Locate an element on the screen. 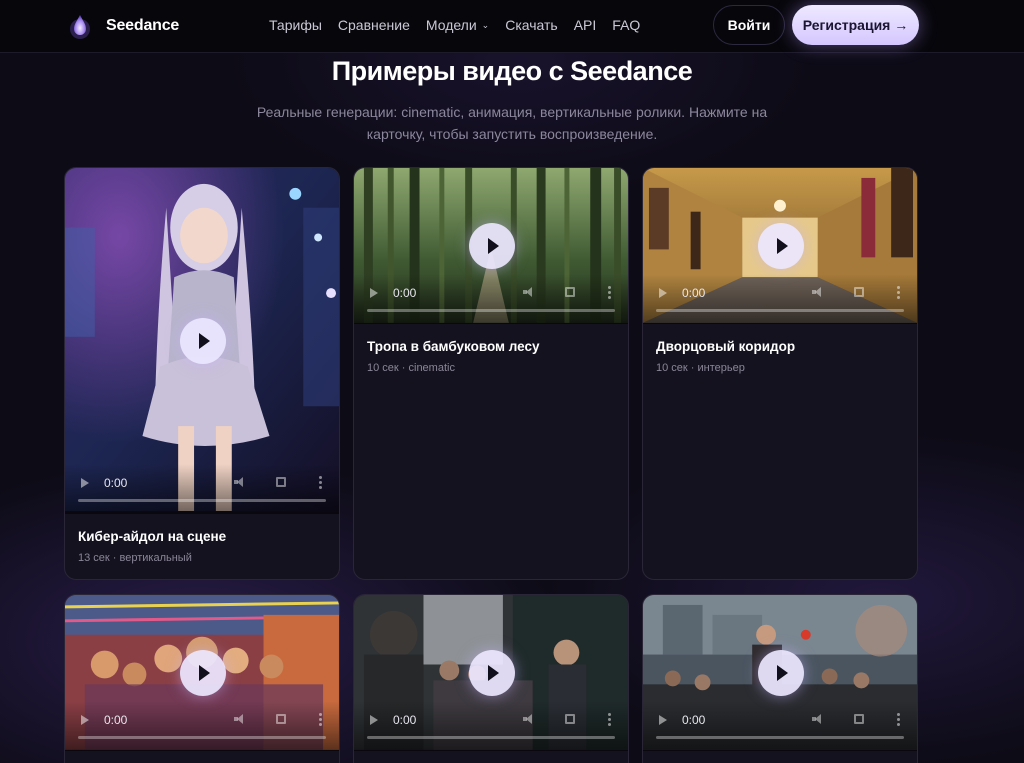  nav-link-api: API is located at coordinates (585, 25).